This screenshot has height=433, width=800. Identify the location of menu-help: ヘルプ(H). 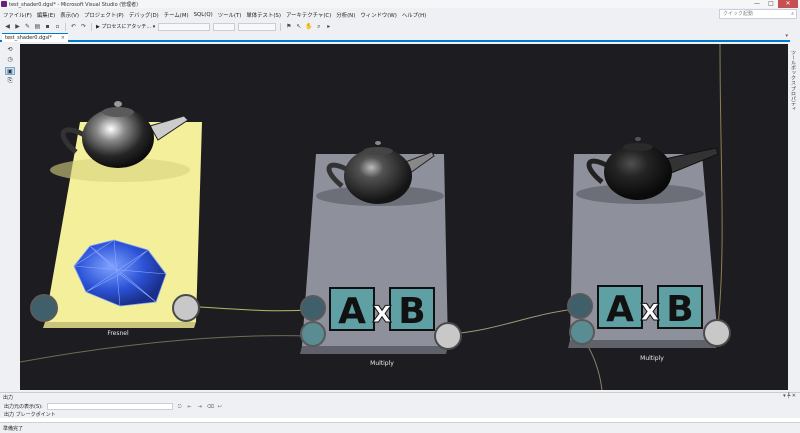
(414, 15).